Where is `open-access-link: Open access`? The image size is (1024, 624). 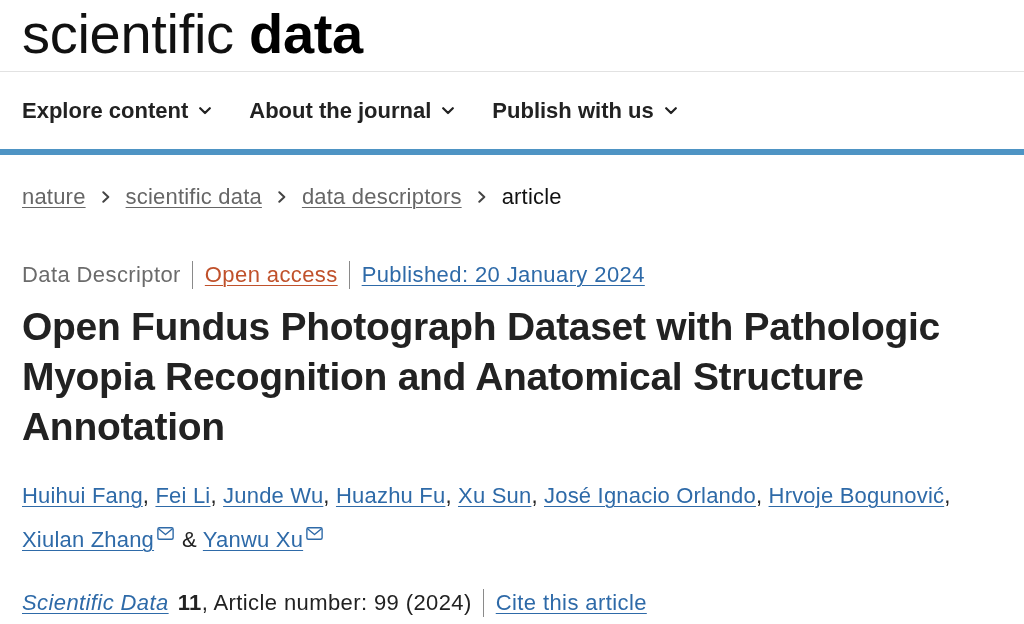 open-access-link: Open access is located at coordinates (271, 275).